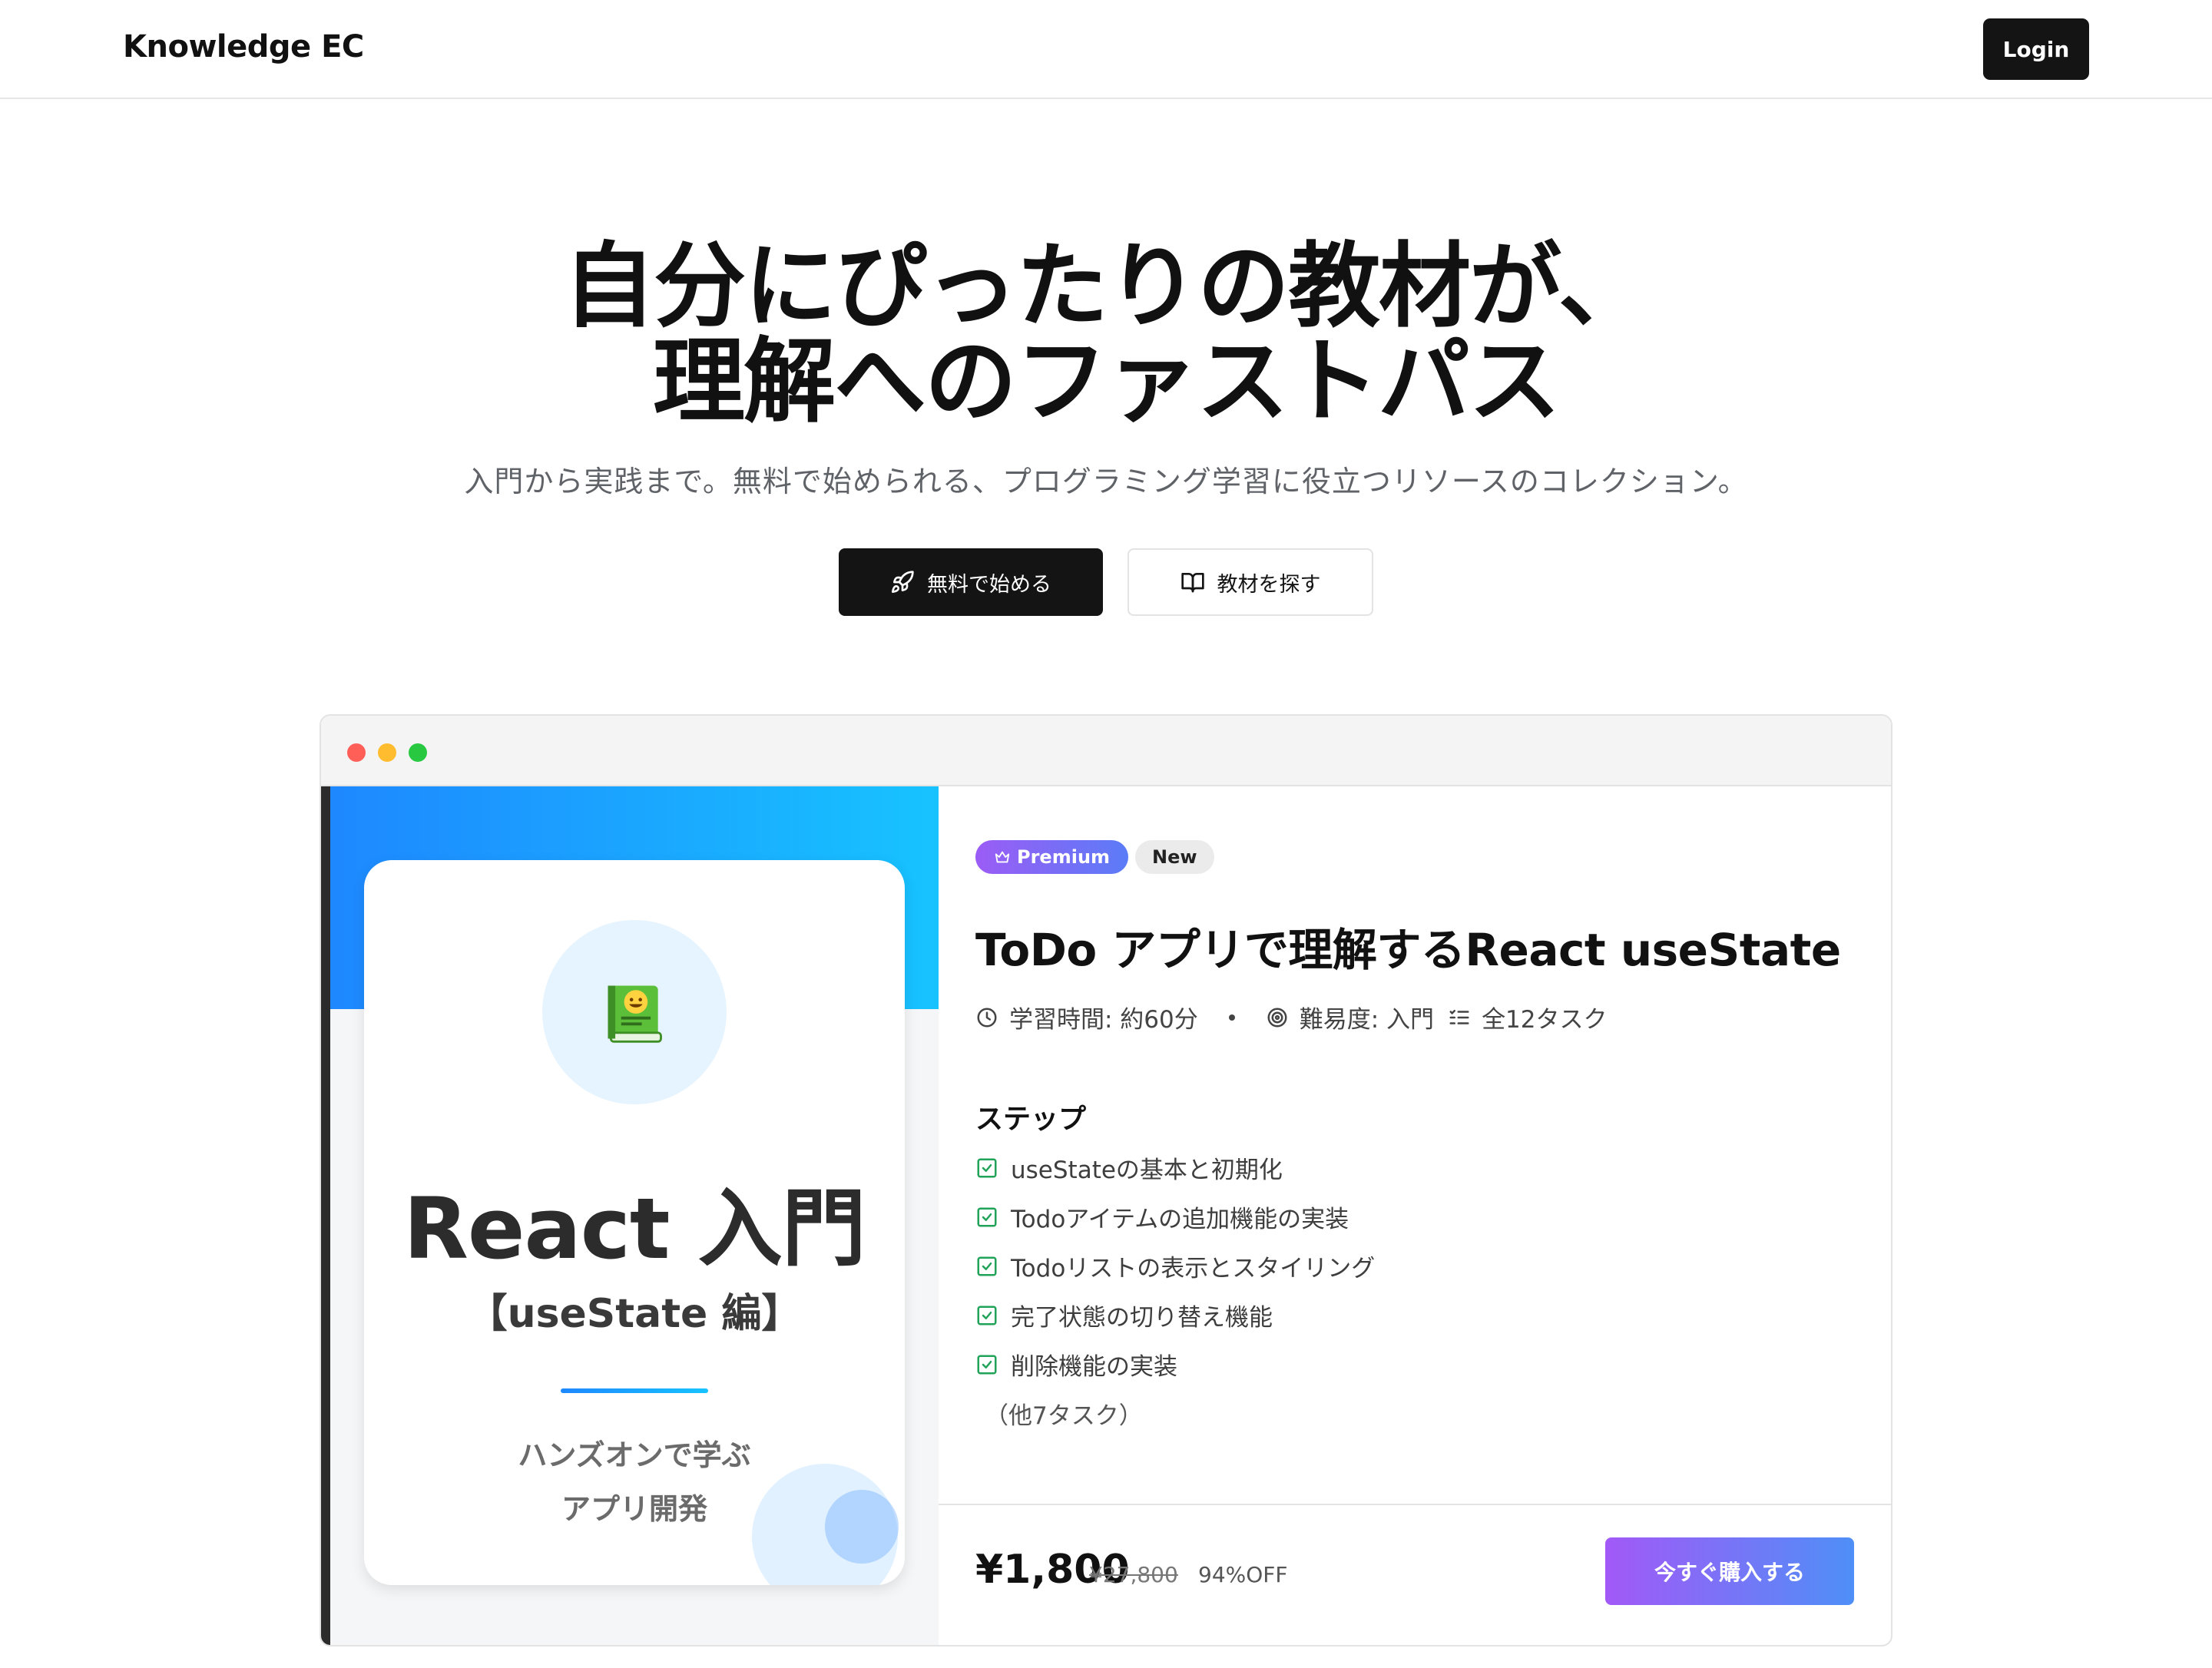 This screenshot has height=1668, width=2212. I want to click on steps-heading: ステップ, so click(1031, 1119).